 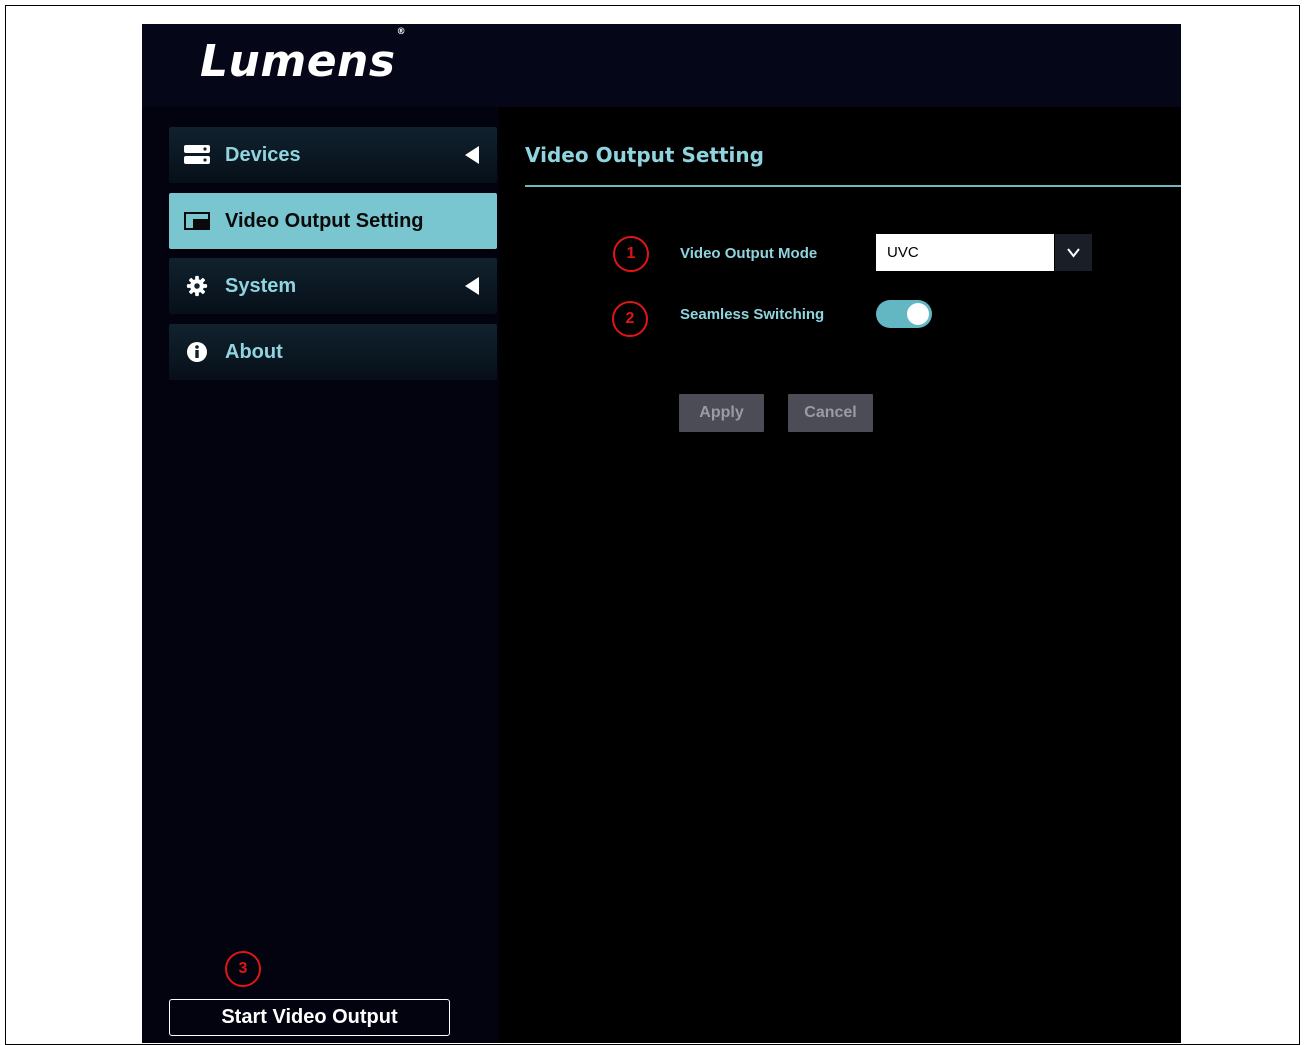 I want to click on sidebar-item-label: Devices, so click(x=263, y=155).